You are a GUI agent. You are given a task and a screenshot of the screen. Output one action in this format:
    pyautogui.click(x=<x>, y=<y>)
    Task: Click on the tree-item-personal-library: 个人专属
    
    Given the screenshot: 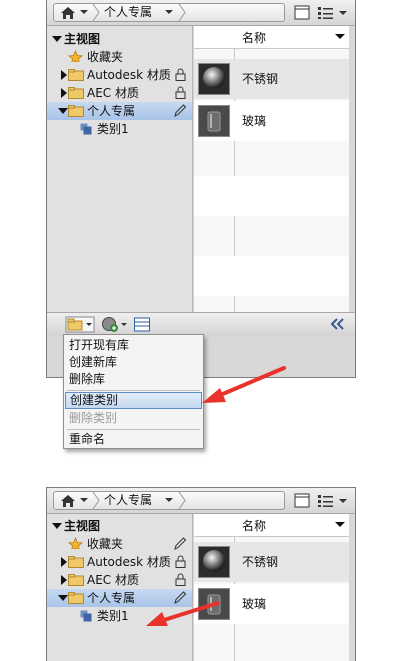 What is the action you would take?
    pyautogui.click(x=119, y=111)
    